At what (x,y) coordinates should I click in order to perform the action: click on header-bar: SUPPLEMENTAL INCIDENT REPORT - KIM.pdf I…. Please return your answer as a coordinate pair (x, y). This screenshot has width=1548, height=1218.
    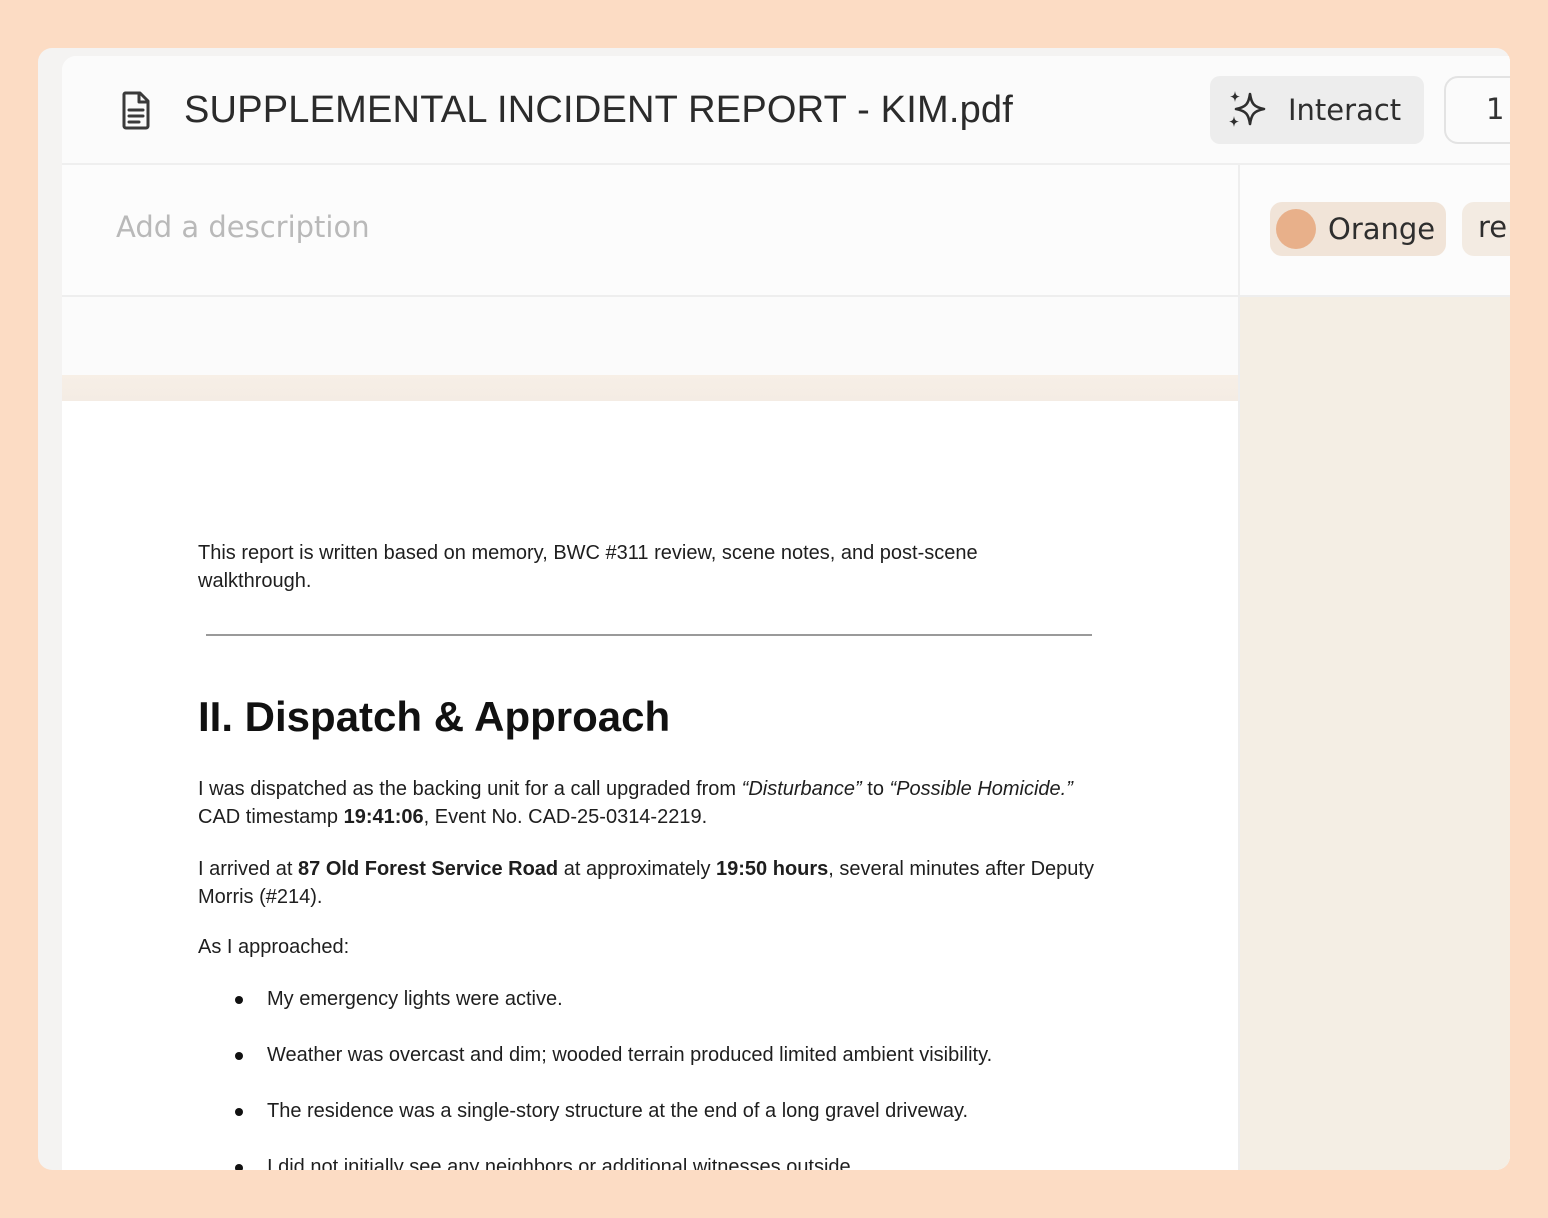
    Looking at the image, I should click on (786, 110).